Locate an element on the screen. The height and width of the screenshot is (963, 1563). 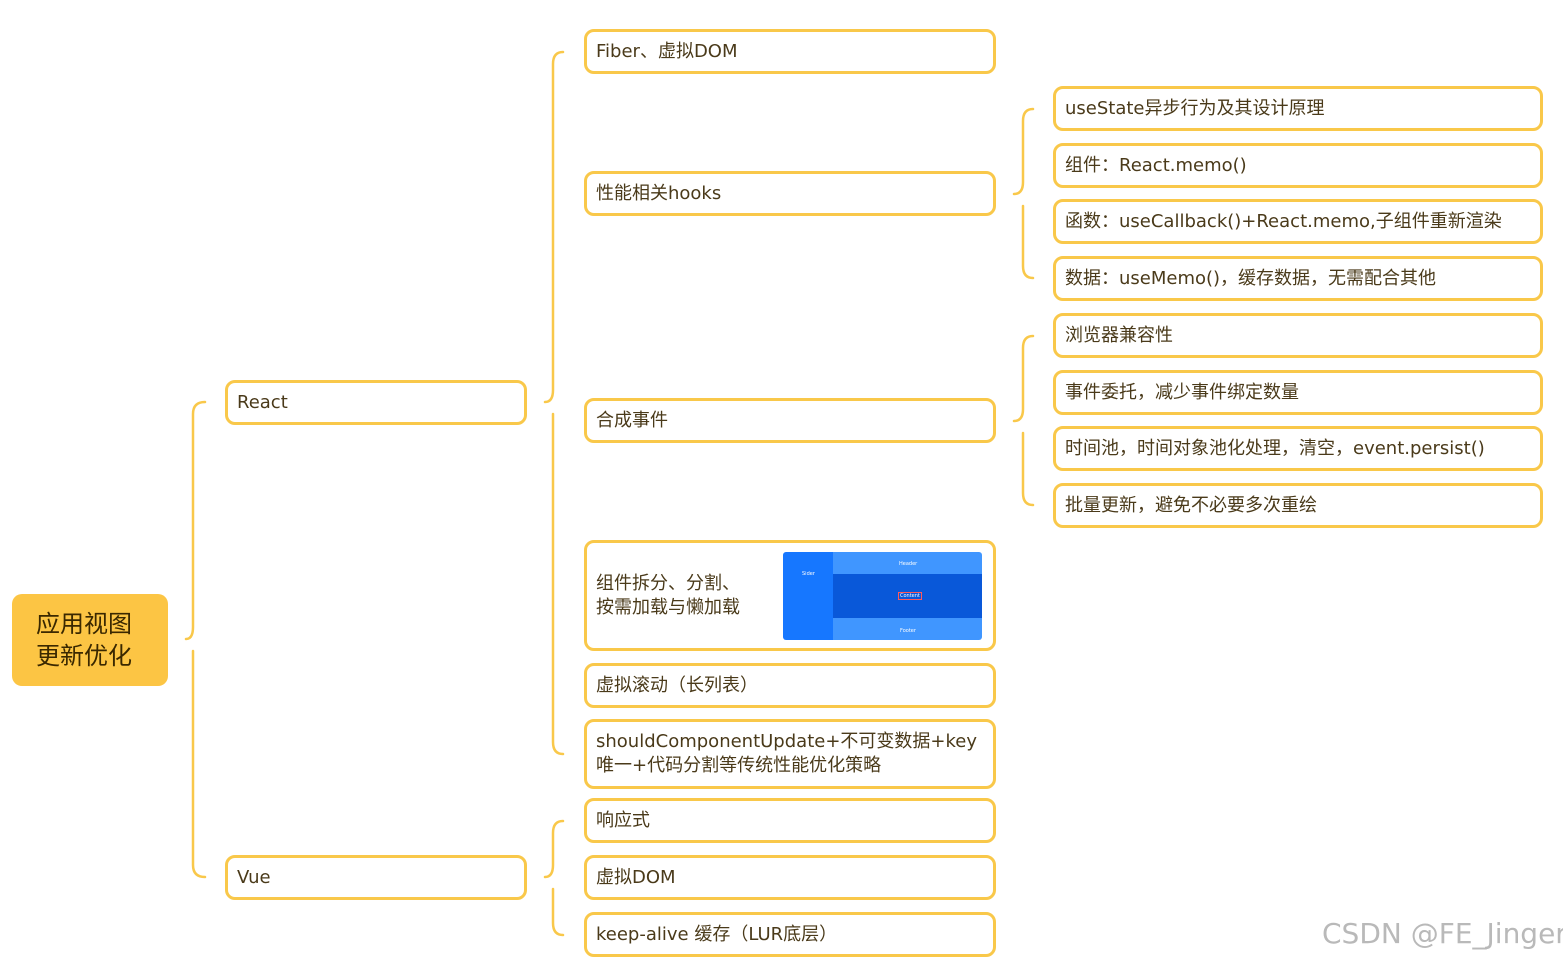
node-vue-virtual-dom: 虚拟DOM is located at coordinates (790, 877).